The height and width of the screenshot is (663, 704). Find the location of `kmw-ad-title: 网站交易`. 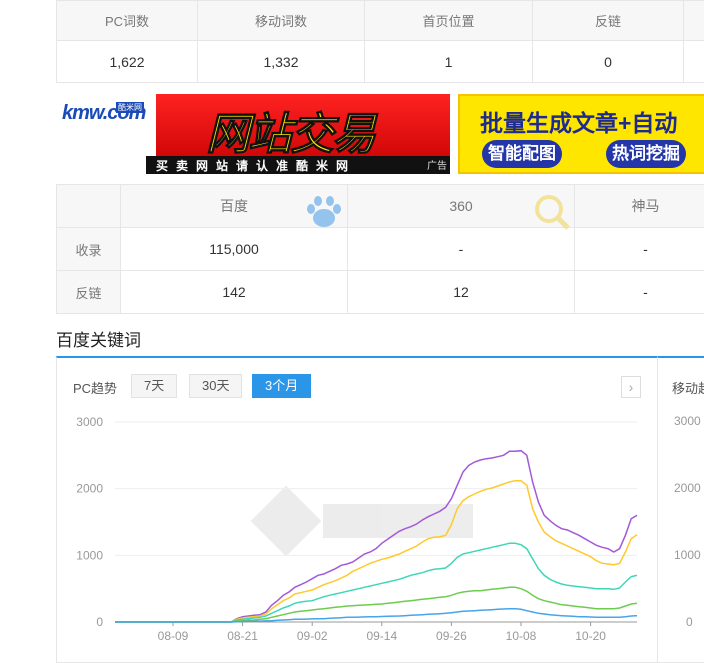

kmw-ad-title: 网站交易 is located at coordinates (291, 135).